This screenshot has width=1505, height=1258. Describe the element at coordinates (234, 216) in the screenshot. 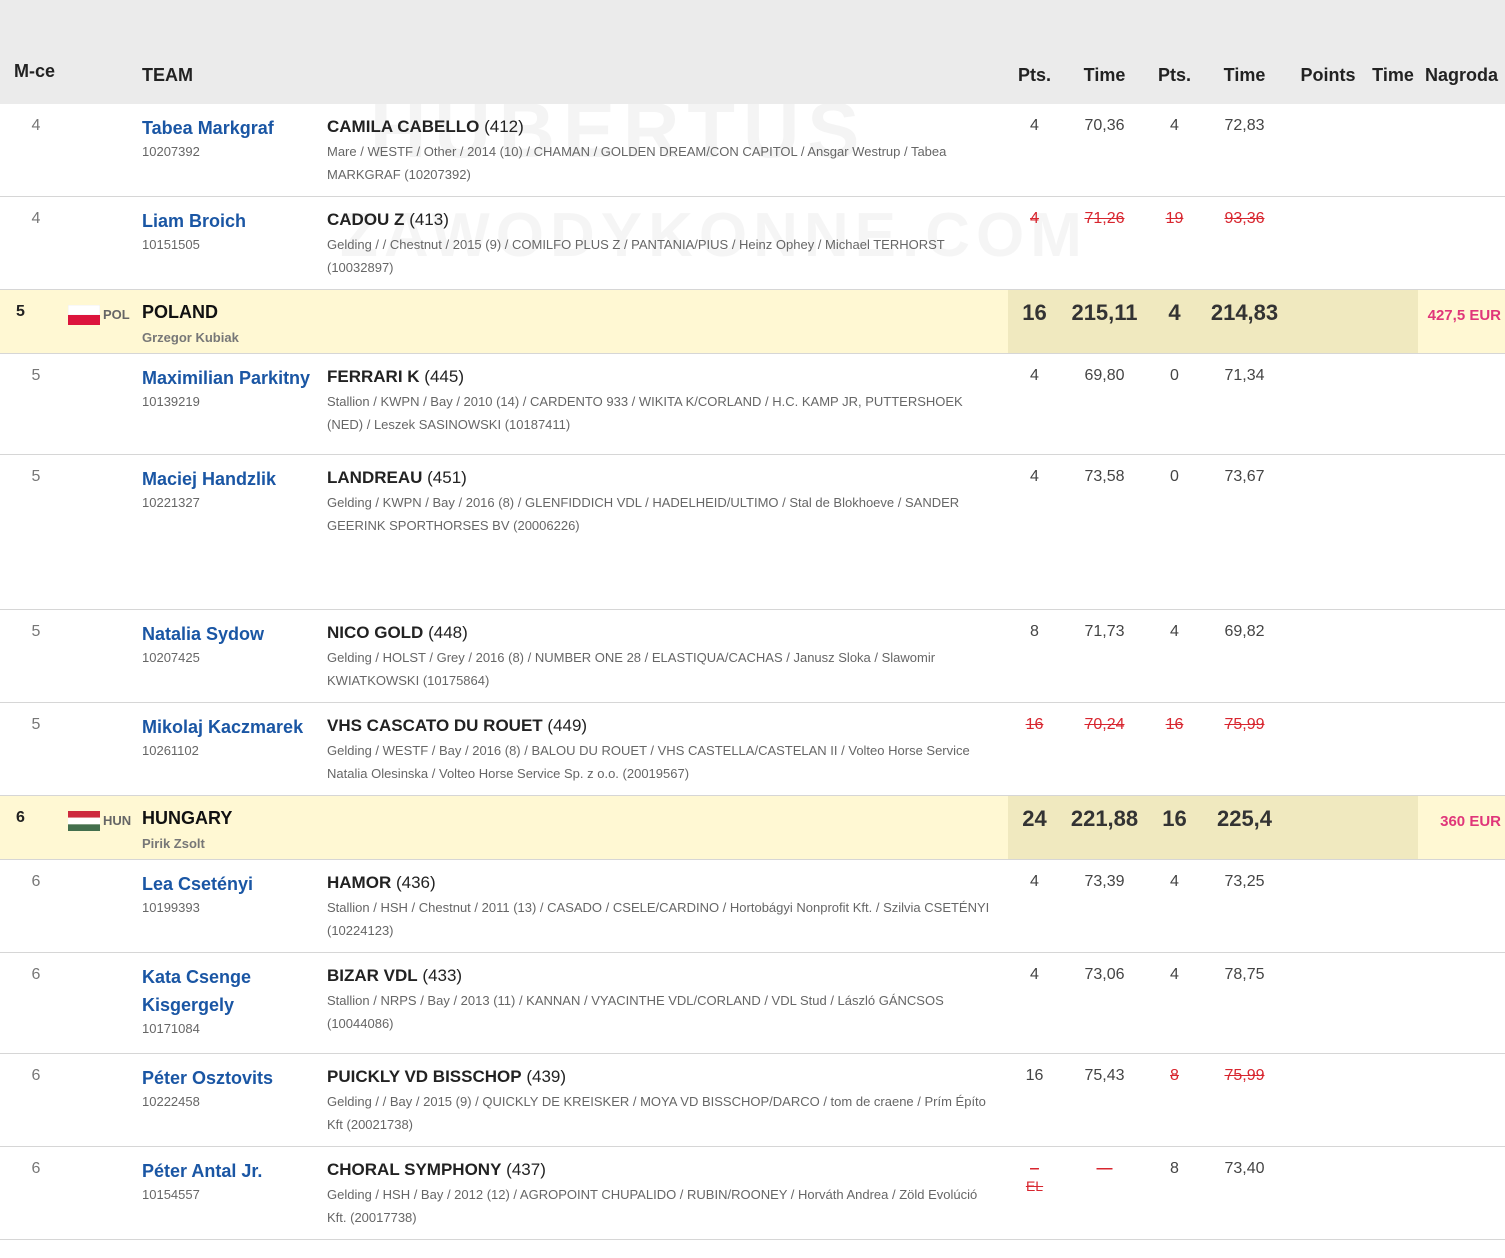

I see `rider-link: Liam Broich` at that location.